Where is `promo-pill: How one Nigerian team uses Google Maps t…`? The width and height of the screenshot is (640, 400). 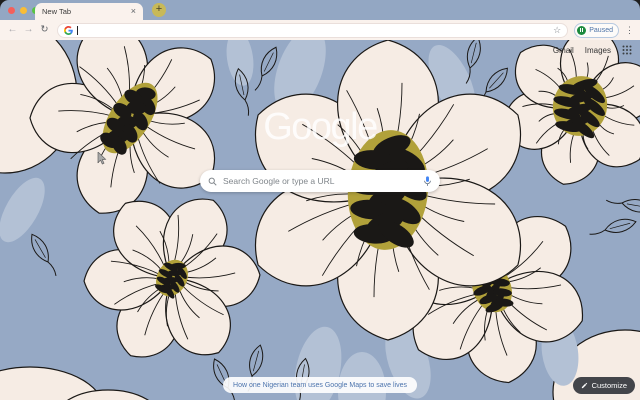
promo-pill: How one Nigerian team uses Google Maps t… is located at coordinates (320, 385).